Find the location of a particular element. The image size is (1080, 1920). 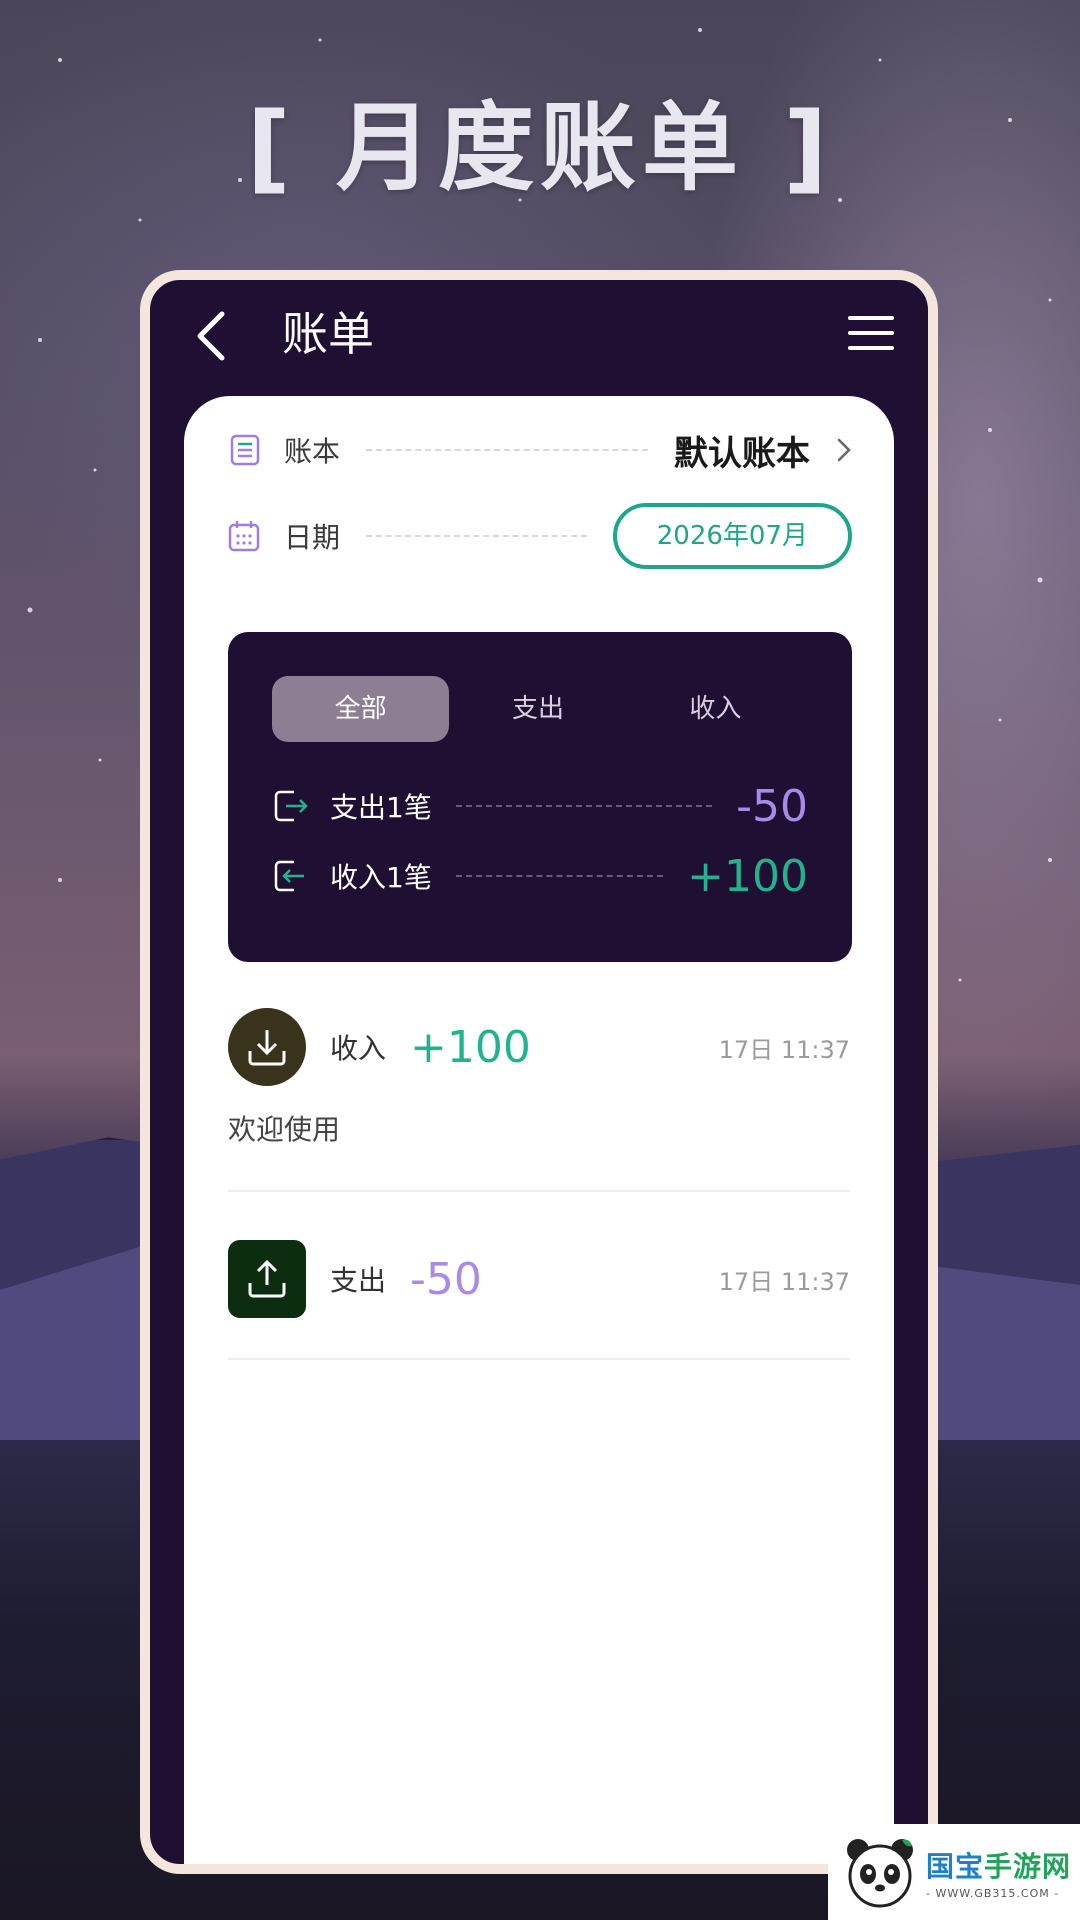

transaction-item: 支出 -50 17日 11:37 is located at coordinates (539, 1279).